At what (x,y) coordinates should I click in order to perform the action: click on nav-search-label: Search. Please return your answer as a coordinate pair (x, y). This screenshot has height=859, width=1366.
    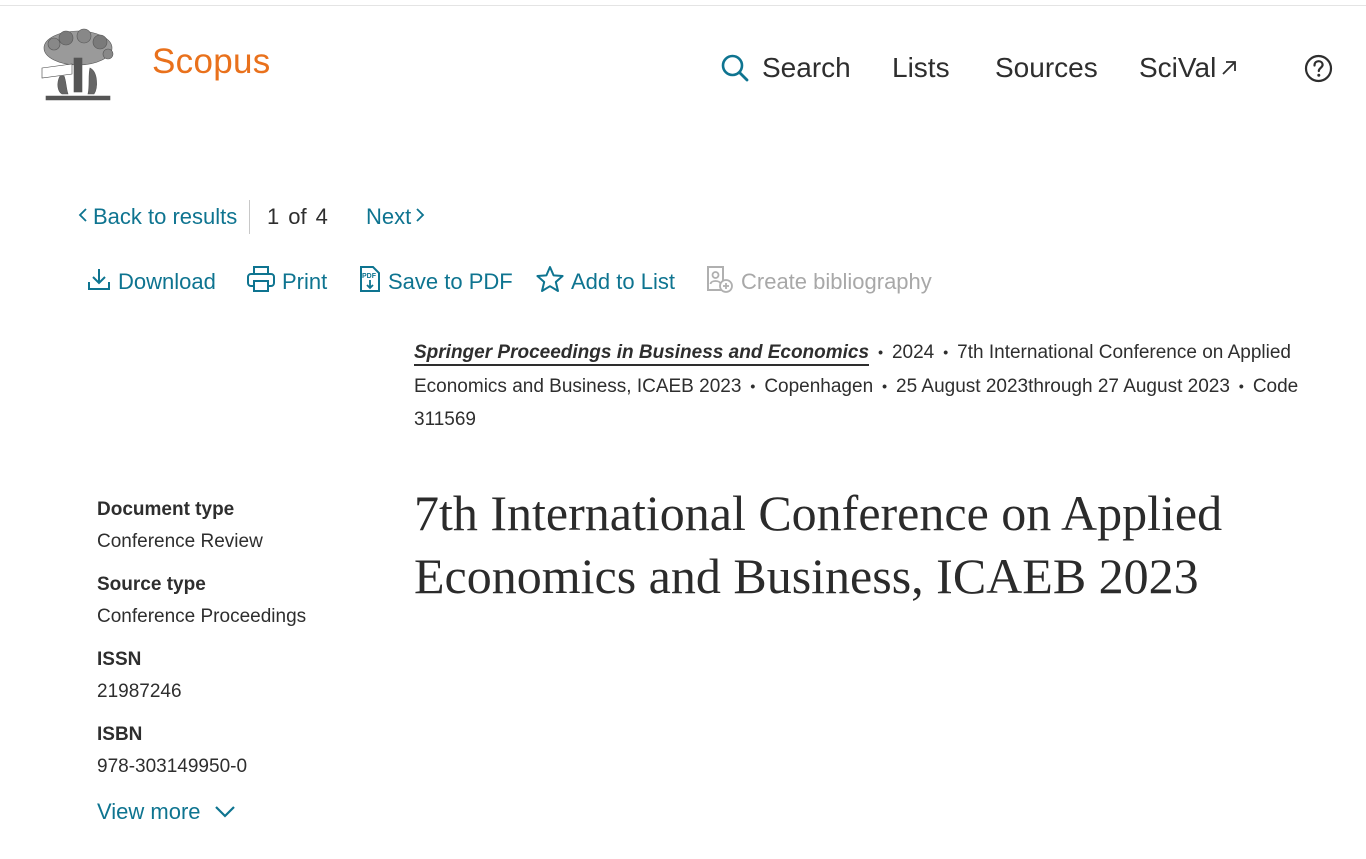
    Looking at the image, I should click on (806, 67).